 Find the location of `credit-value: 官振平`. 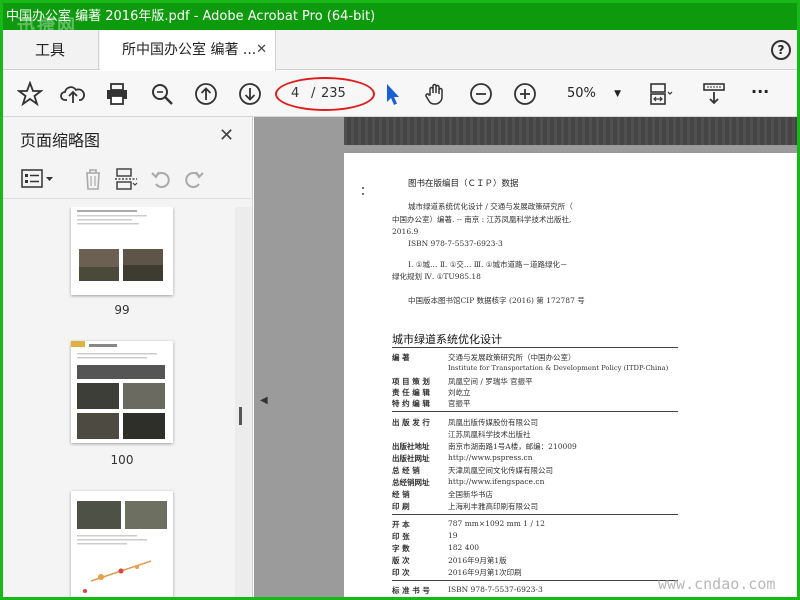

credit-value: 官振平 is located at coordinates (459, 403).